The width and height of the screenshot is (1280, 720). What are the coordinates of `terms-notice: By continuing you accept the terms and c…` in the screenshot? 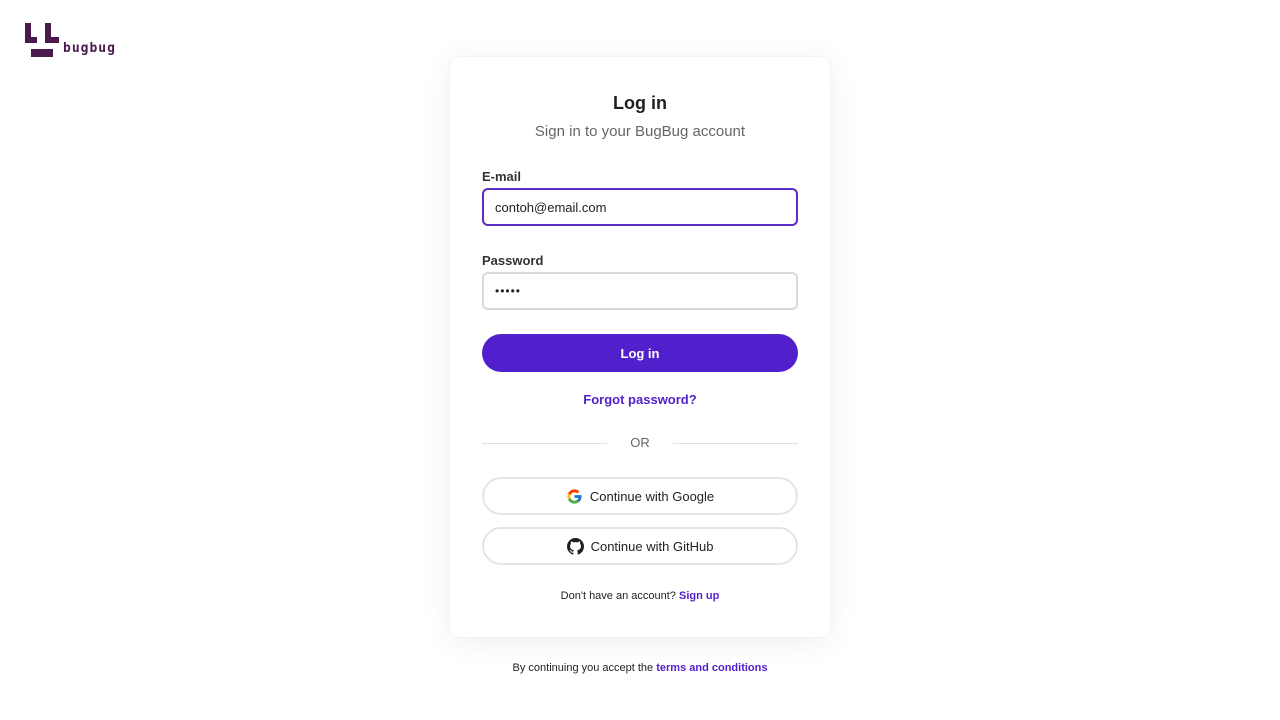 It's located at (640, 668).